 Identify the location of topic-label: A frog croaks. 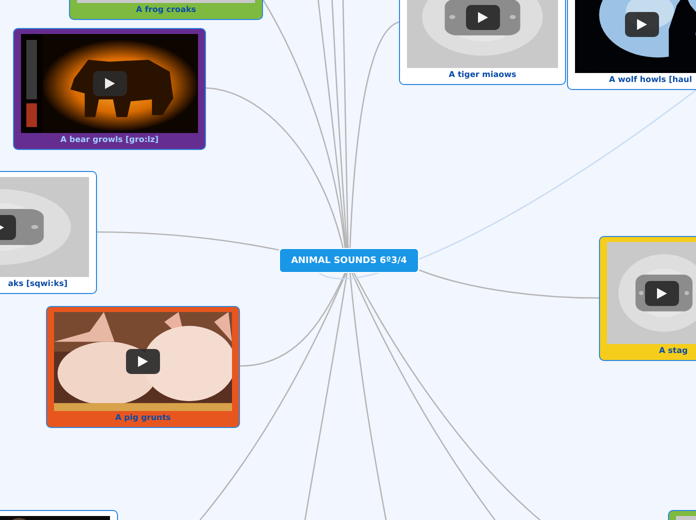
(166, 10).